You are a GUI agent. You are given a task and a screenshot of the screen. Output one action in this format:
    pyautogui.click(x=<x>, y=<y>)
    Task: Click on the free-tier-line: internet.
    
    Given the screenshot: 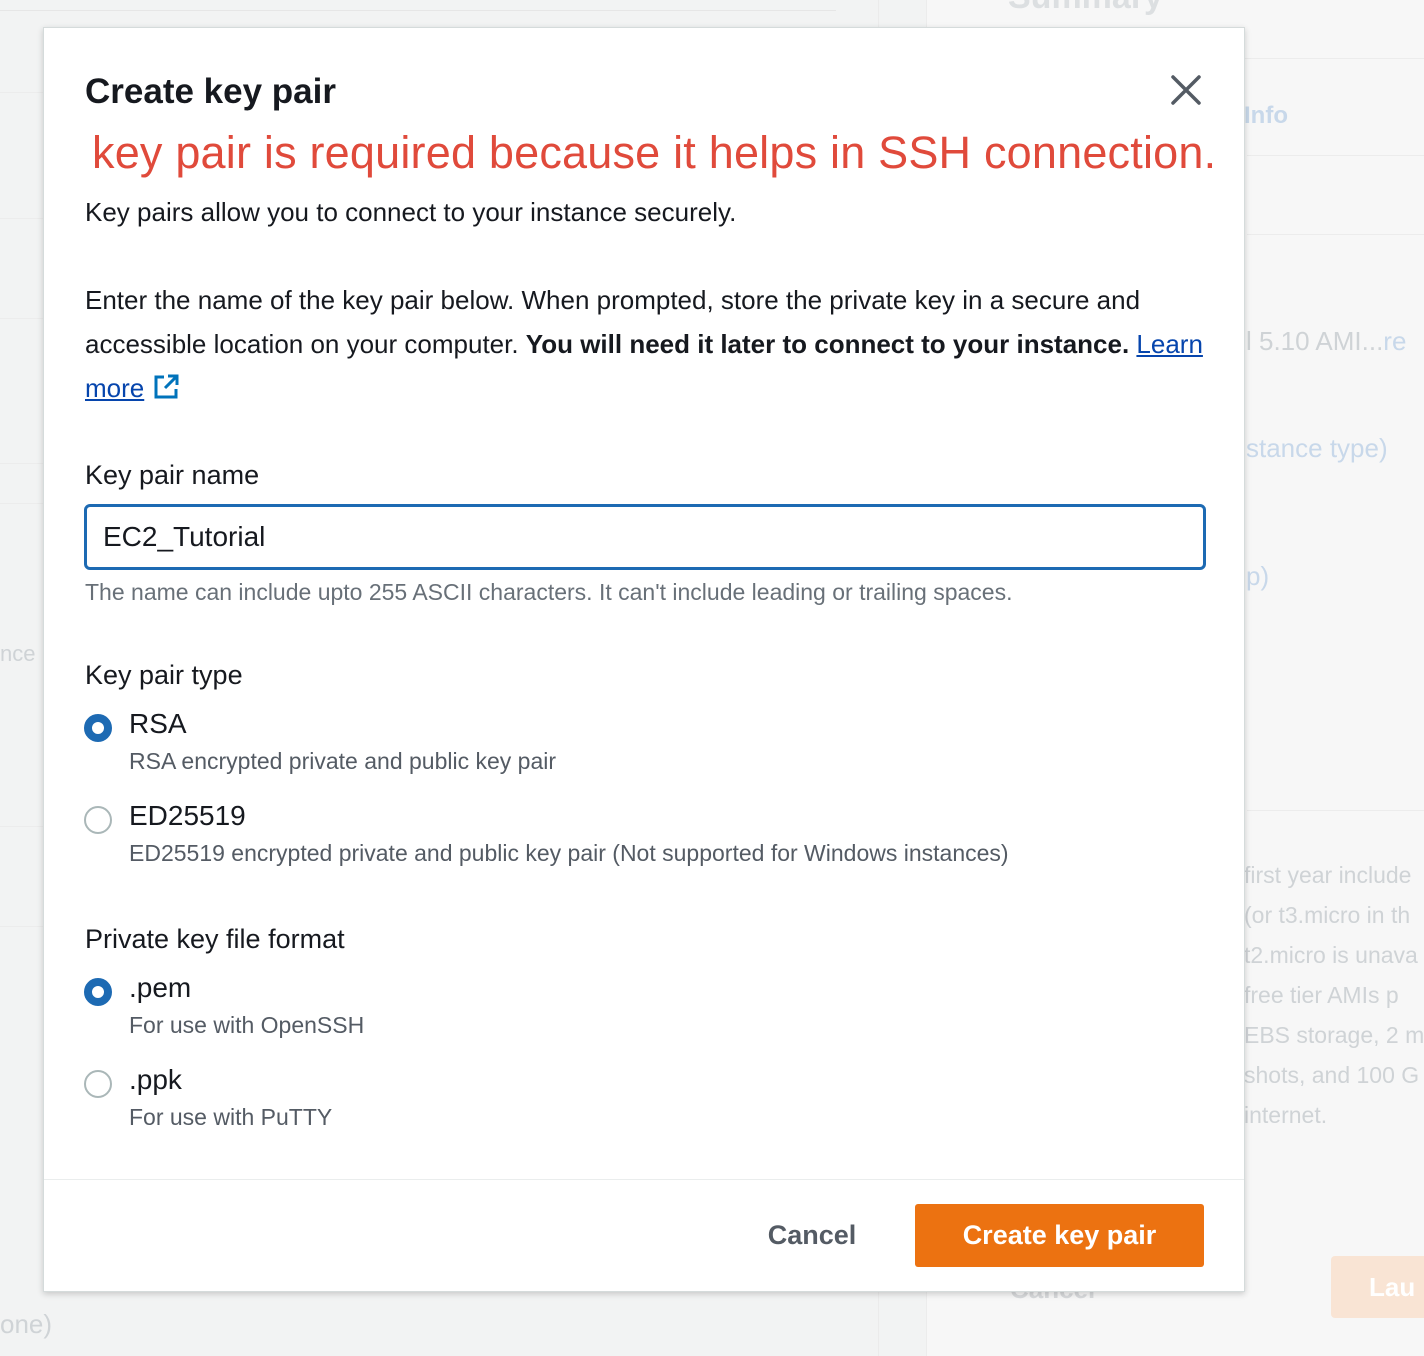 What is the action you would take?
    pyautogui.click(x=1286, y=1115)
    